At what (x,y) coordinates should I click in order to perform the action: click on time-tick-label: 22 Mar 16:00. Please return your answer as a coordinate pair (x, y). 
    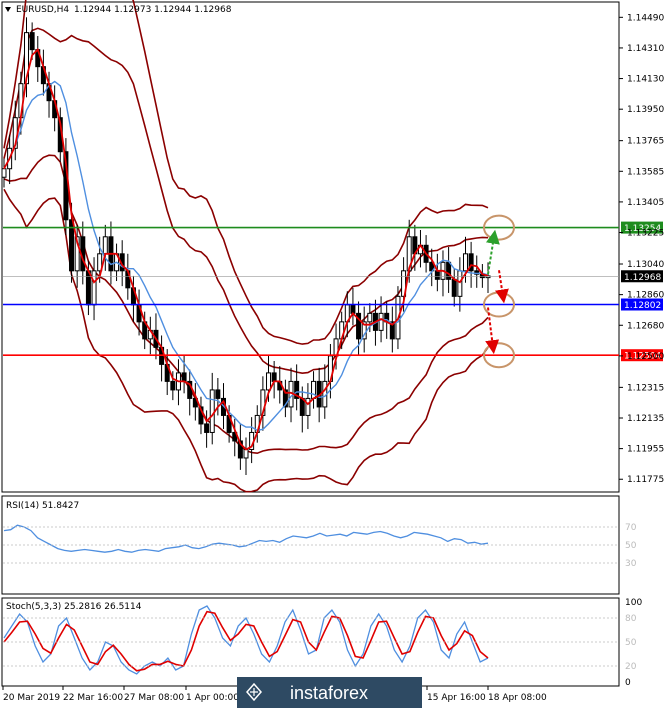
    Looking at the image, I should click on (93, 698).